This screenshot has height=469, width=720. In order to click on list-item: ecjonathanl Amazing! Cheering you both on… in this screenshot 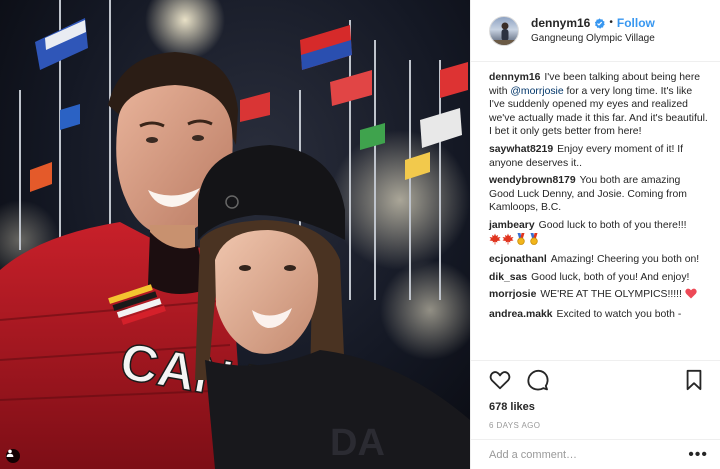, I will do `click(598, 260)`.